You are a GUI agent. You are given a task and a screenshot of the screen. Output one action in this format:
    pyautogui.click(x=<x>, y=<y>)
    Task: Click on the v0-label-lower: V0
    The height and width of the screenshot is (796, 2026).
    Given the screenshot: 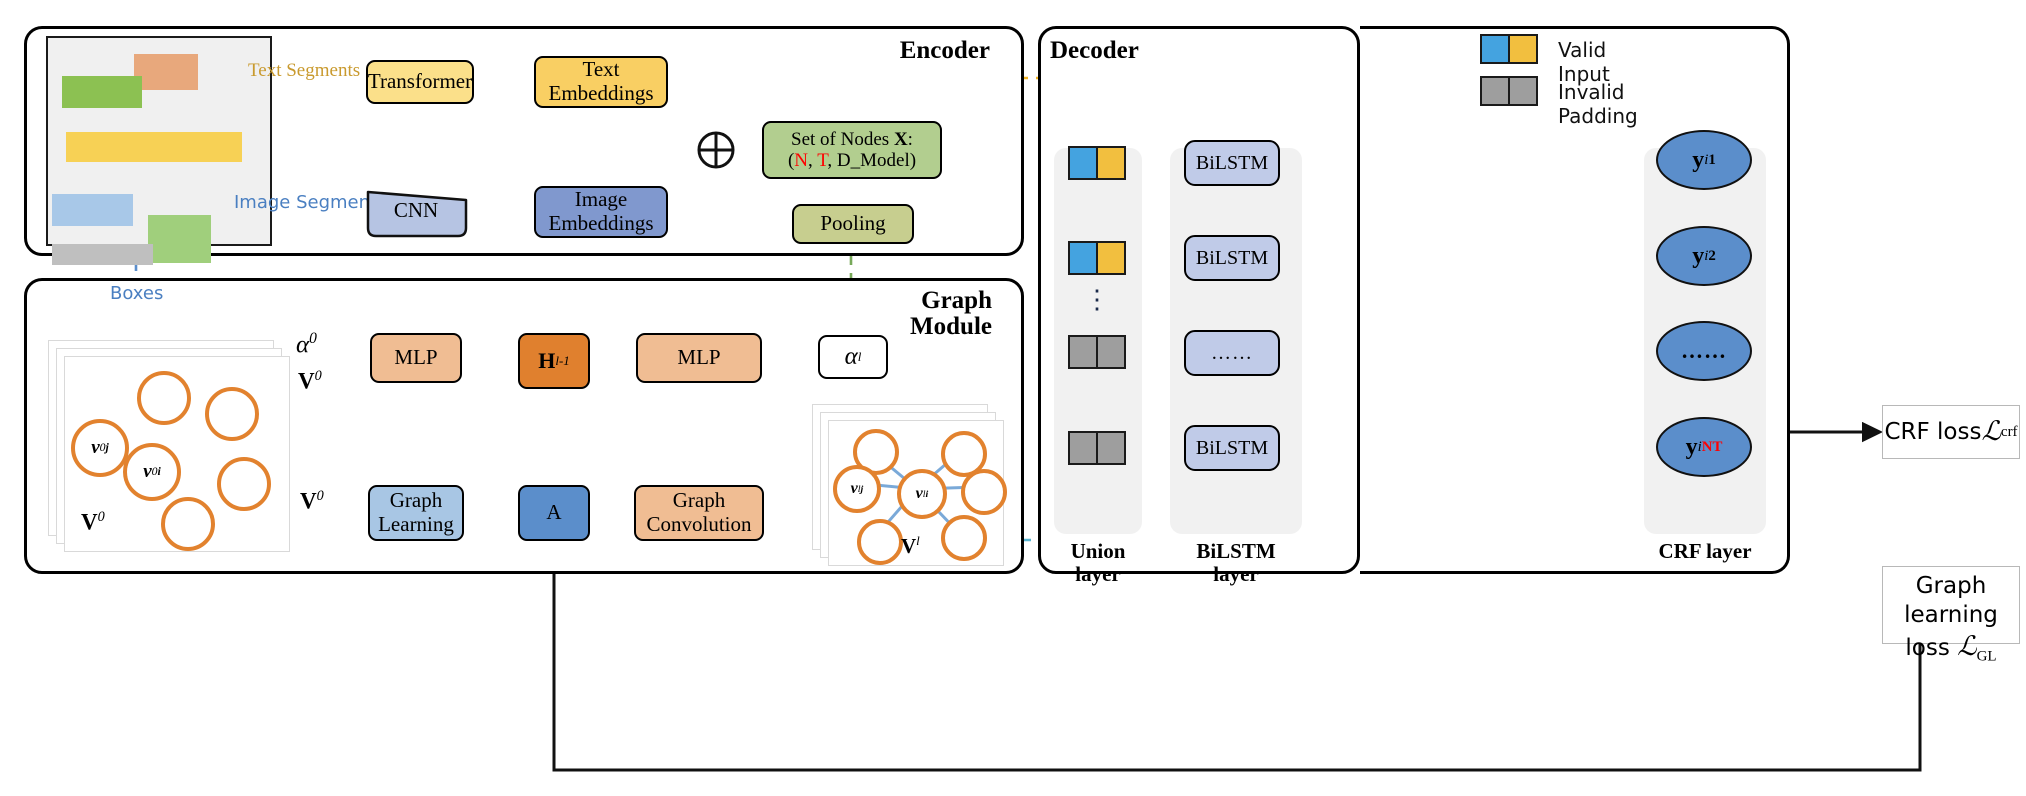 What is the action you would take?
    pyautogui.click(x=312, y=501)
    